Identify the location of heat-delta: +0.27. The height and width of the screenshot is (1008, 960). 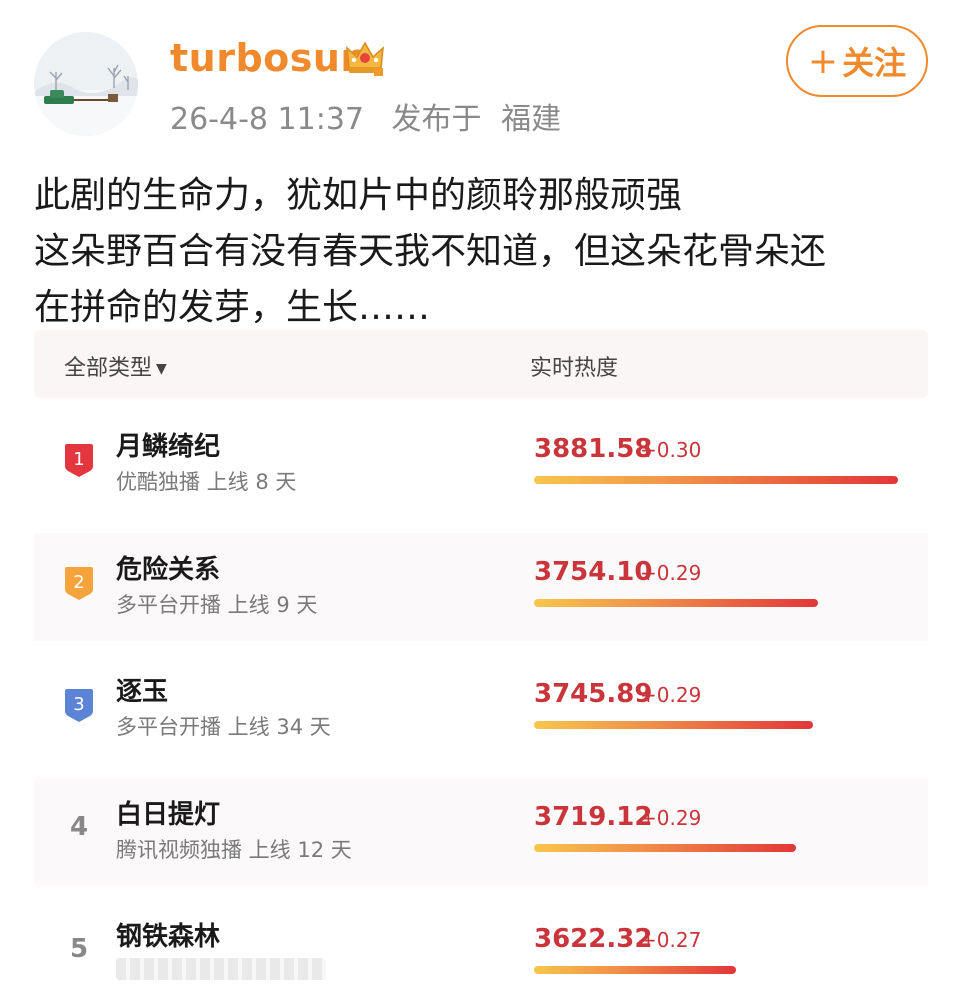
(671, 940).